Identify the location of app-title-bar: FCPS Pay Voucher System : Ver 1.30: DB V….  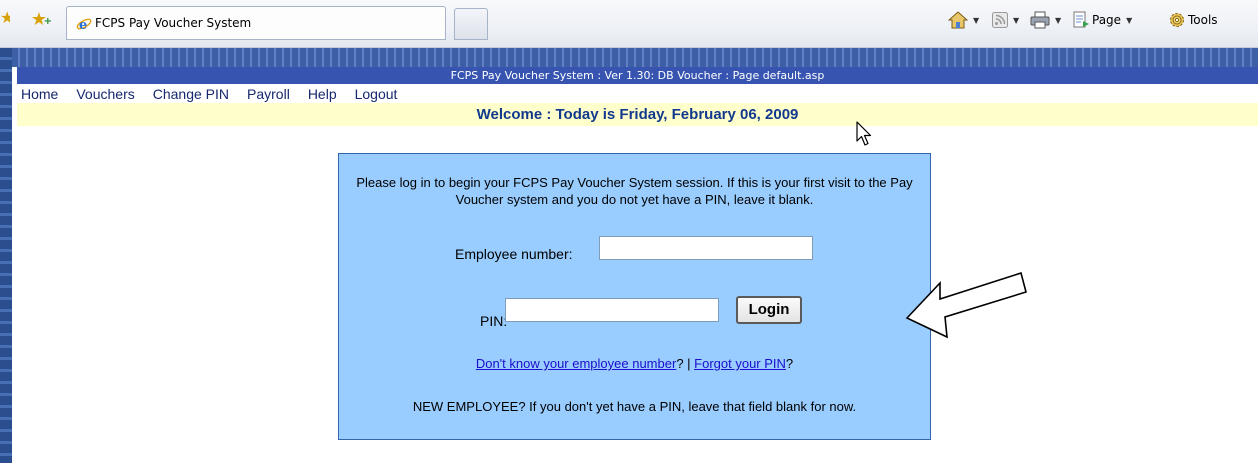
(637, 75).